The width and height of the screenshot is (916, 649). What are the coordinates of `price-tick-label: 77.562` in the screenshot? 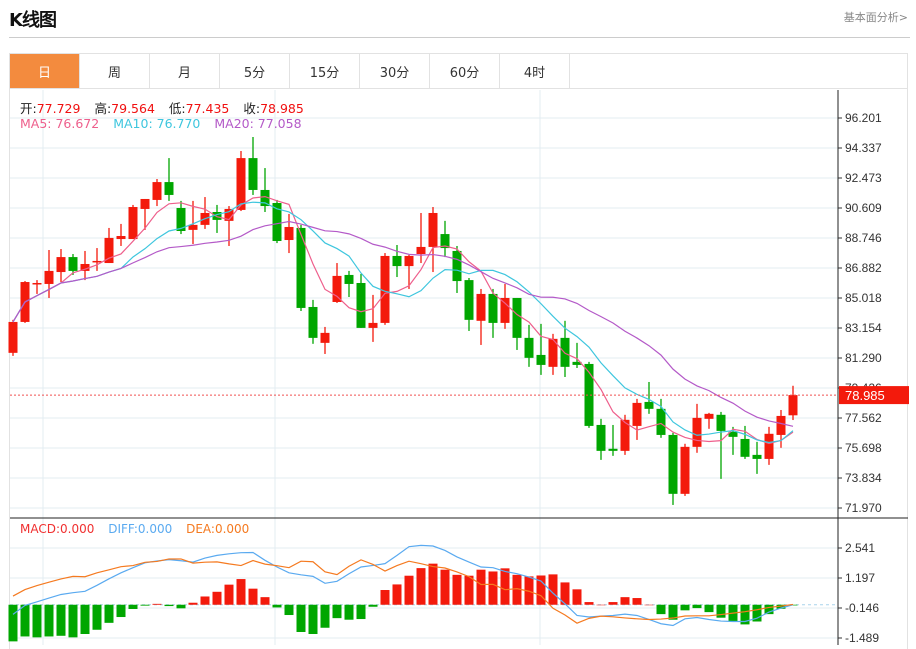 It's located at (863, 418).